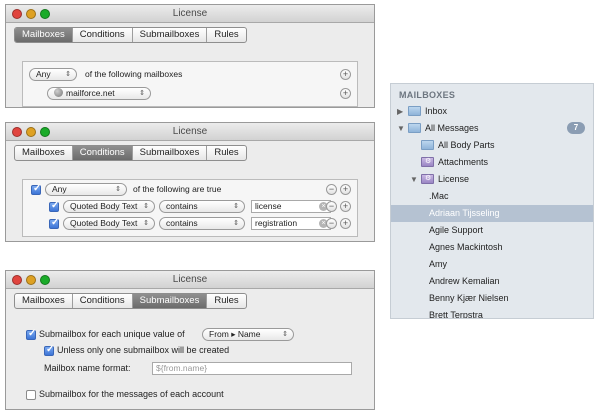  What do you see at coordinates (252, 368) in the screenshot?
I see `name-format-field: ${from.name}` at bounding box center [252, 368].